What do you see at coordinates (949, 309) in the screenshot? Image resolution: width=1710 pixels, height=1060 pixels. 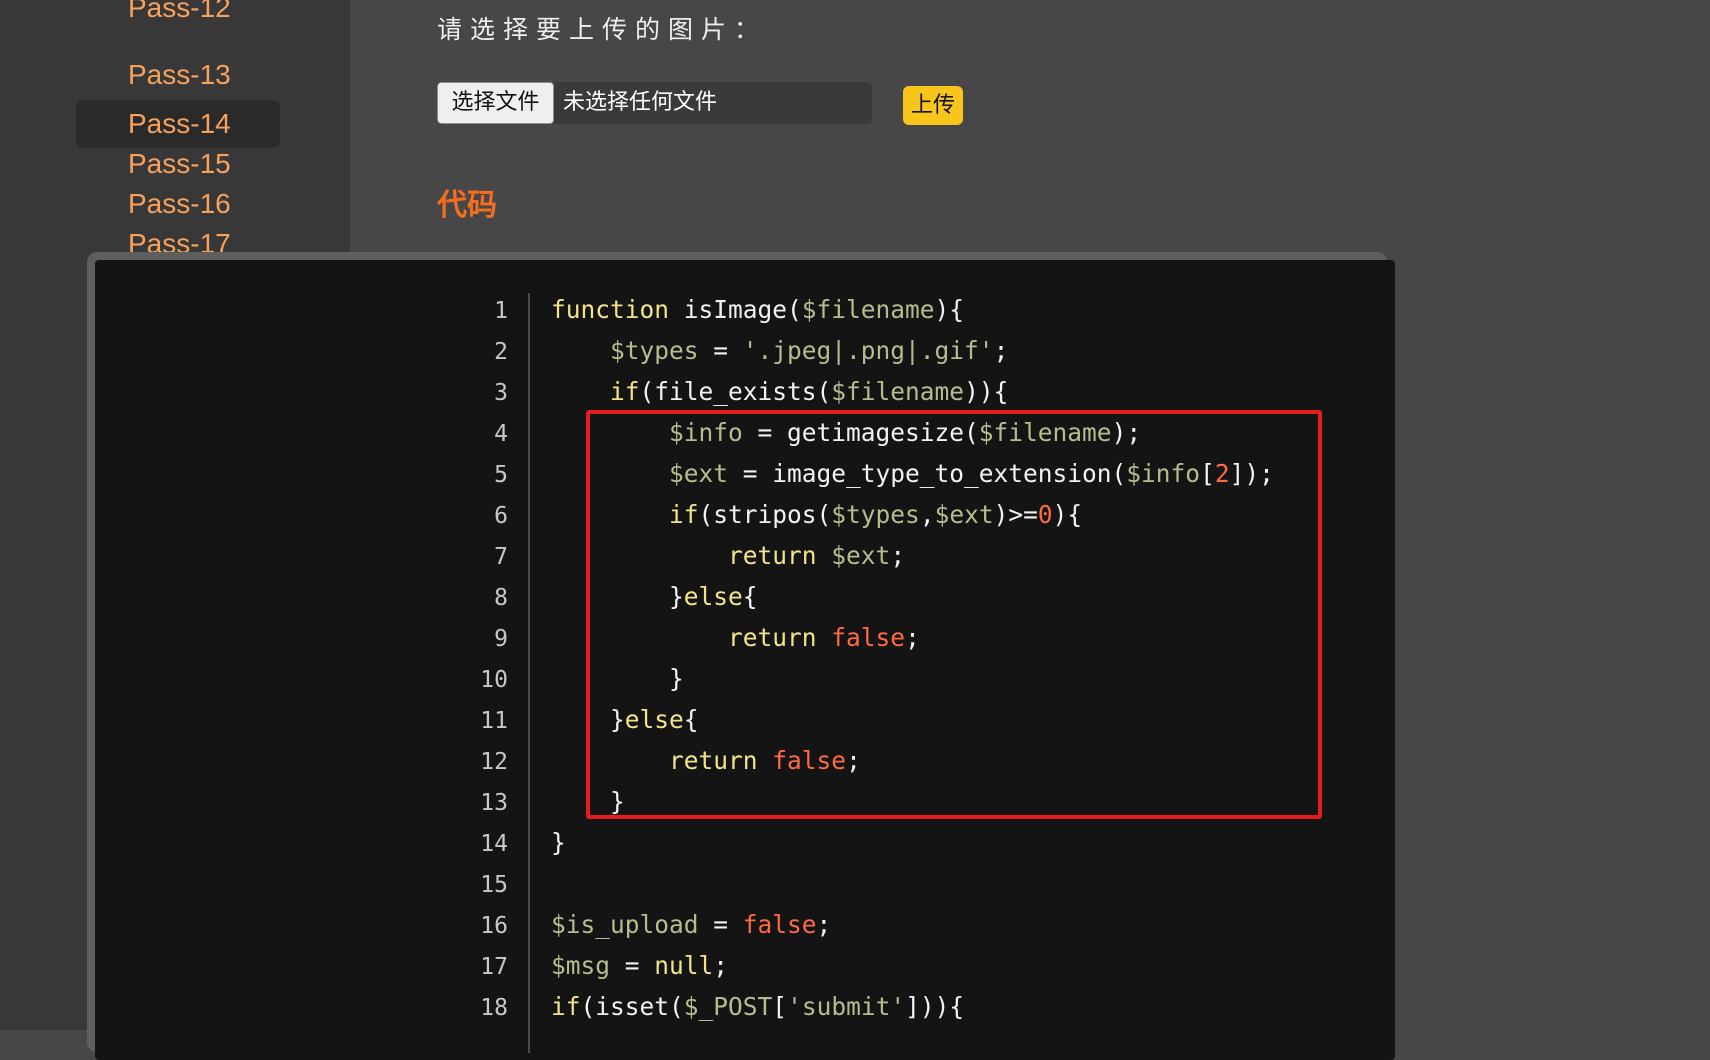 I see `code-token: ){` at bounding box center [949, 309].